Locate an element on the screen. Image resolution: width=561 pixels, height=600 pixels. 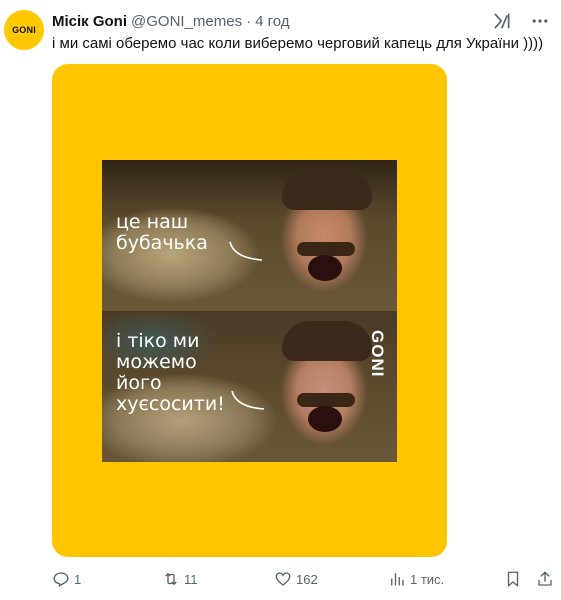
repost-count: 11 is located at coordinates (191, 579).